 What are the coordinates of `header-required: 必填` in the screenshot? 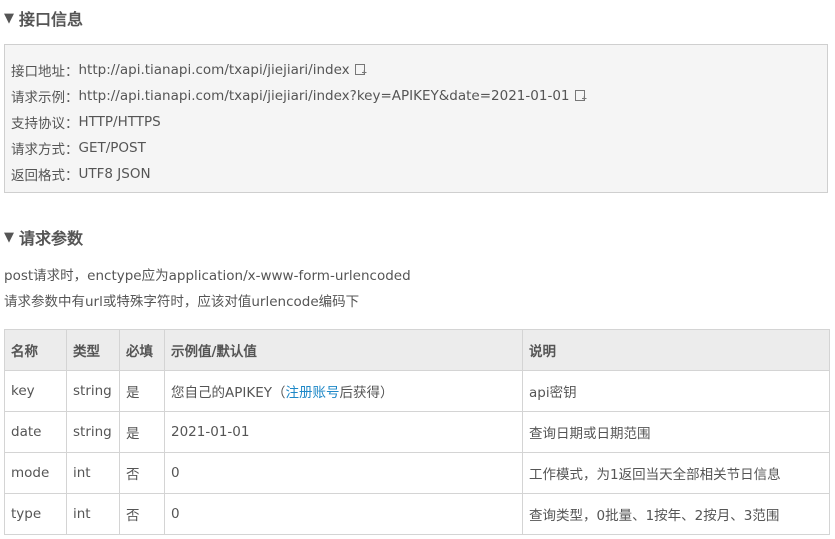 It's located at (142, 350).